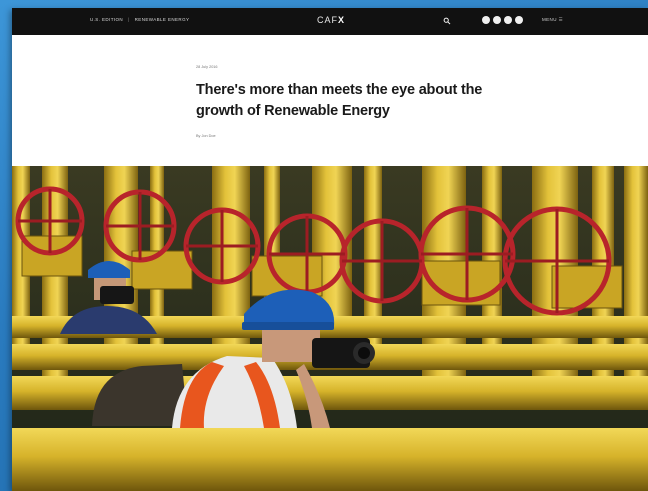 The image size is (648, 491). I want to click on social-links, so click(502, 20).